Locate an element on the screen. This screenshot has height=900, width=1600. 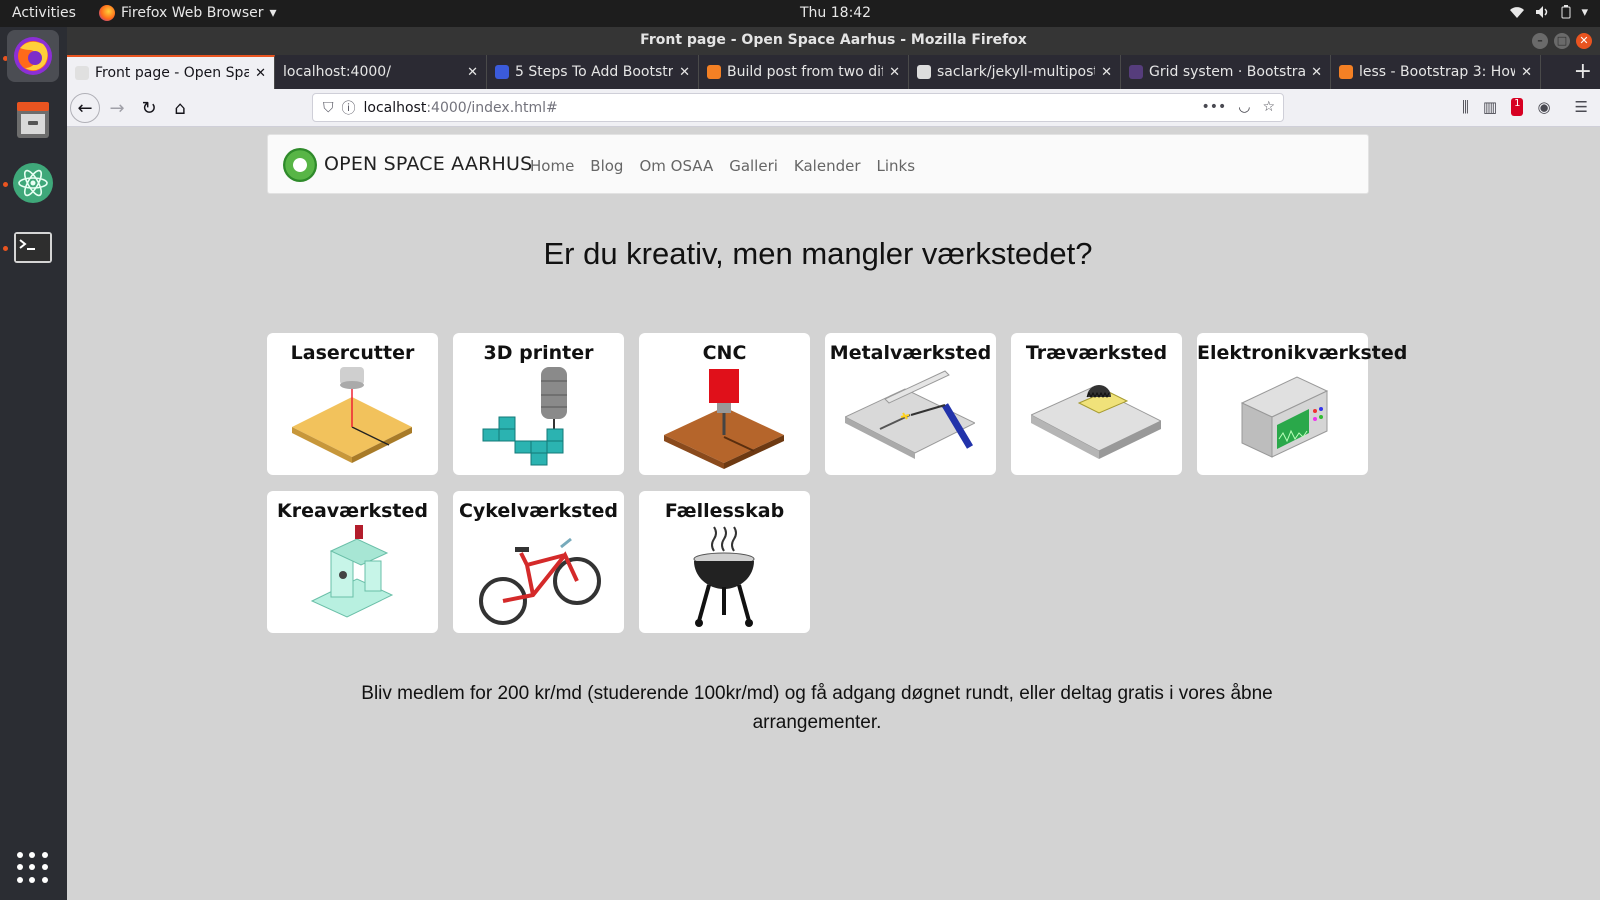
tab-label: Build post from two dif is located at coordinates (805, 72).